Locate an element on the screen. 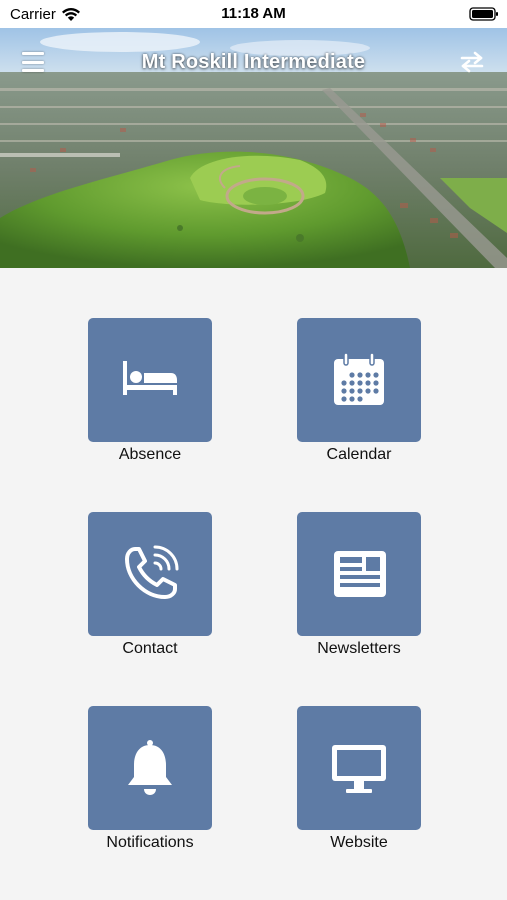 The width and height of the screenshot is (507, 900). absence-tile-box is located at coordinates (150, 380).